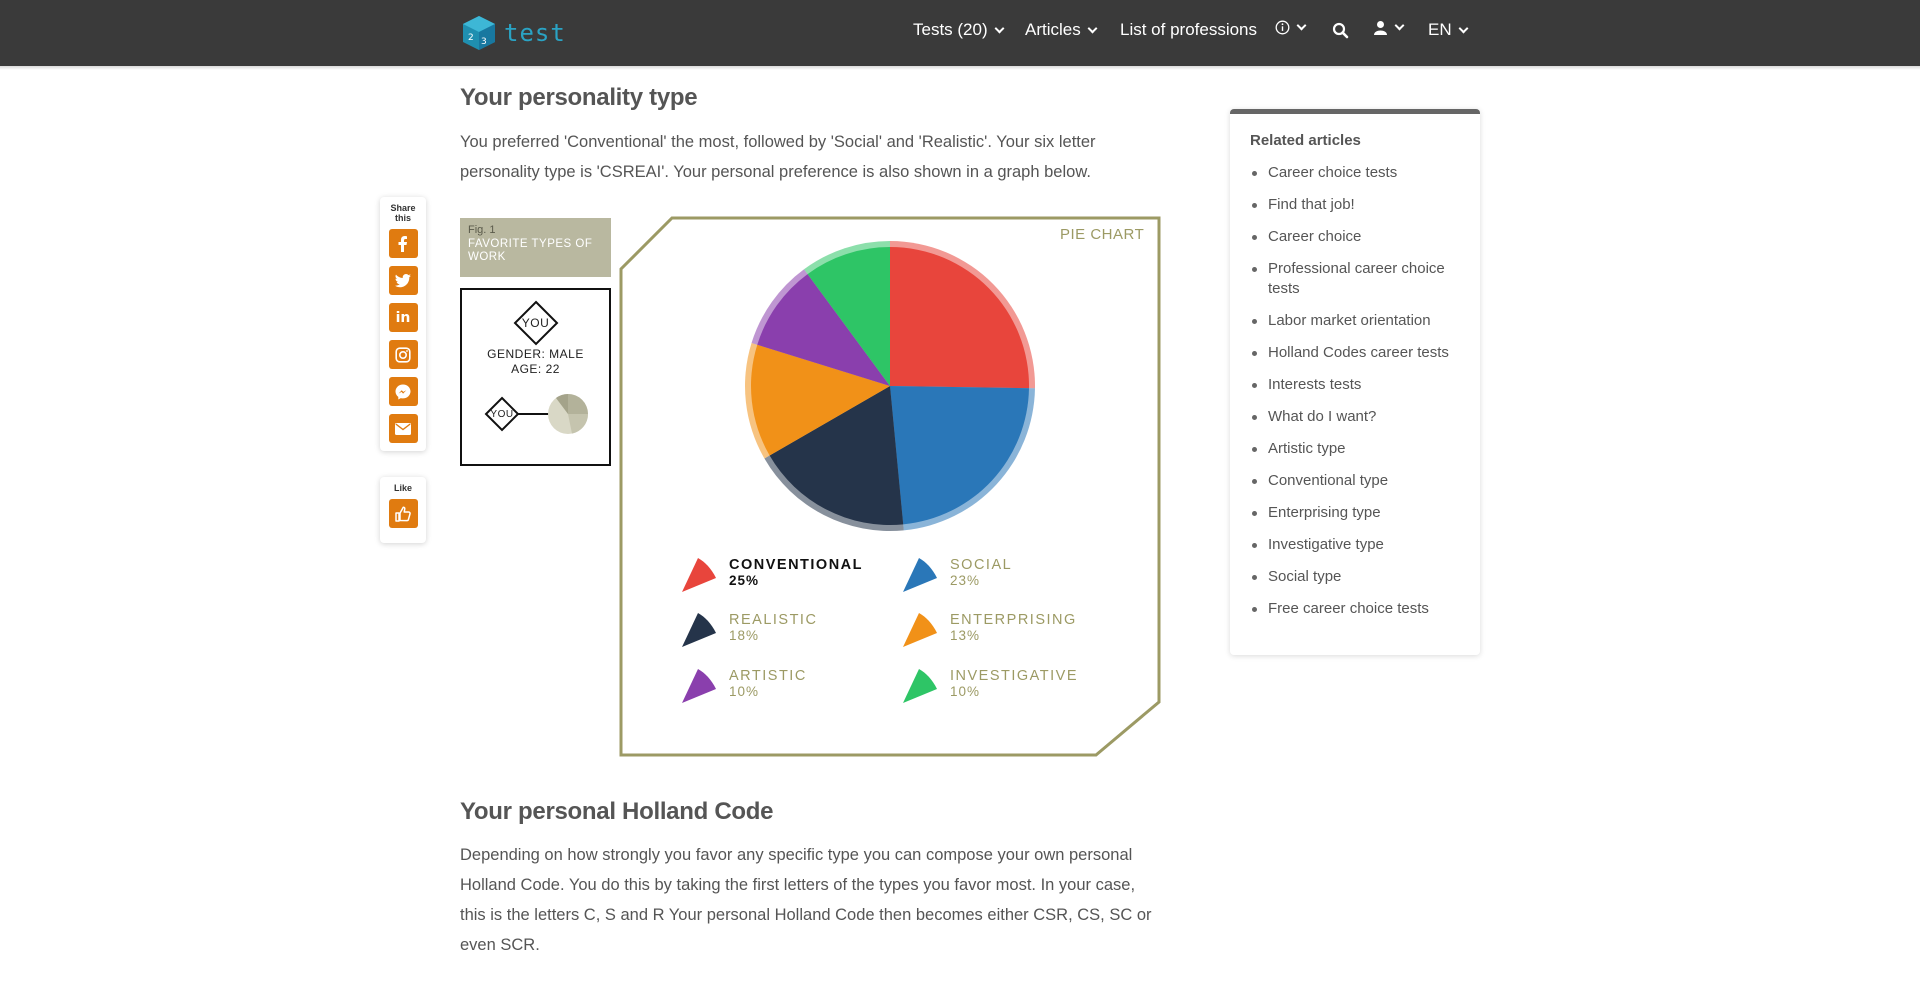 This screenshot has width=1920, height=989. What do you see at coordinates (617, 811) in the screenshot?
I see `holland-code-heading: Your personal Holland Code` at bounding box center [617, 811].